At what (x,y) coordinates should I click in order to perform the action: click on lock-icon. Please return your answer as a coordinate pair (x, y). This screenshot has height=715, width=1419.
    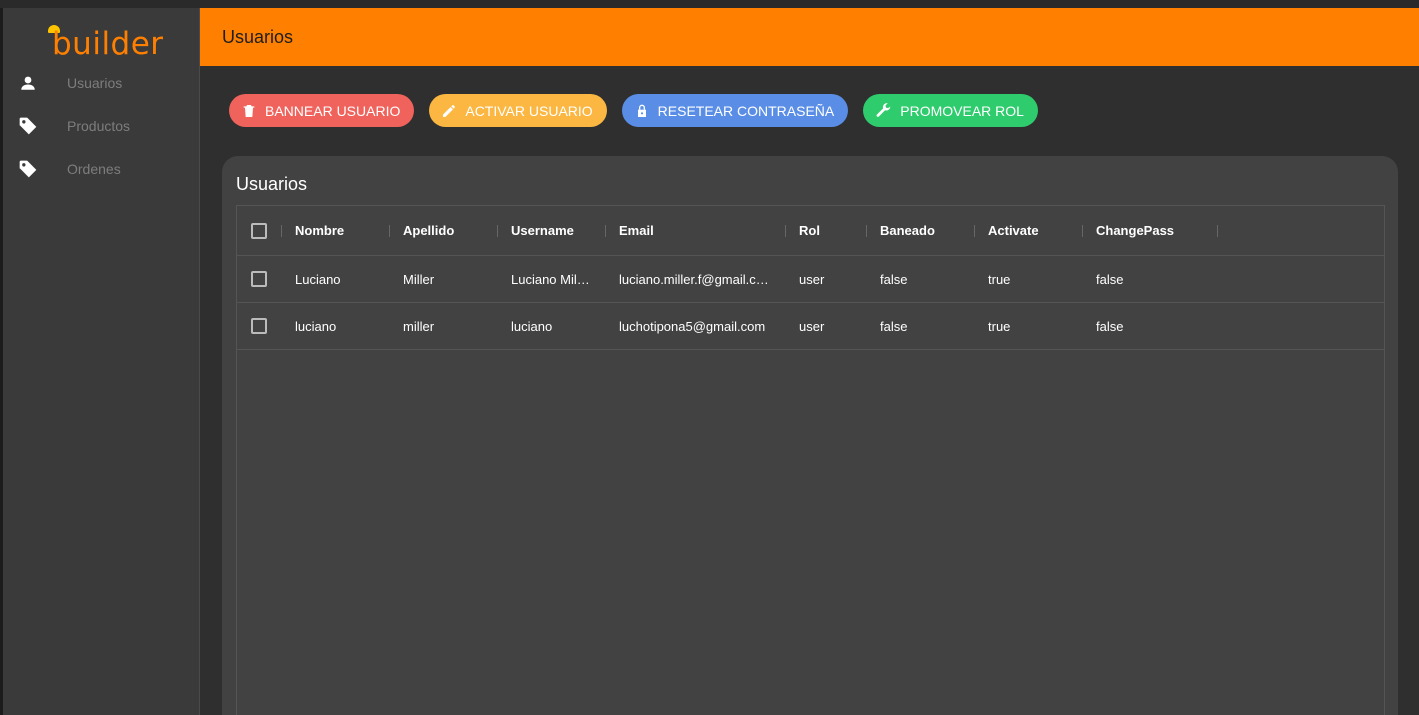
    Looking at the image, I should click on (641, 110).